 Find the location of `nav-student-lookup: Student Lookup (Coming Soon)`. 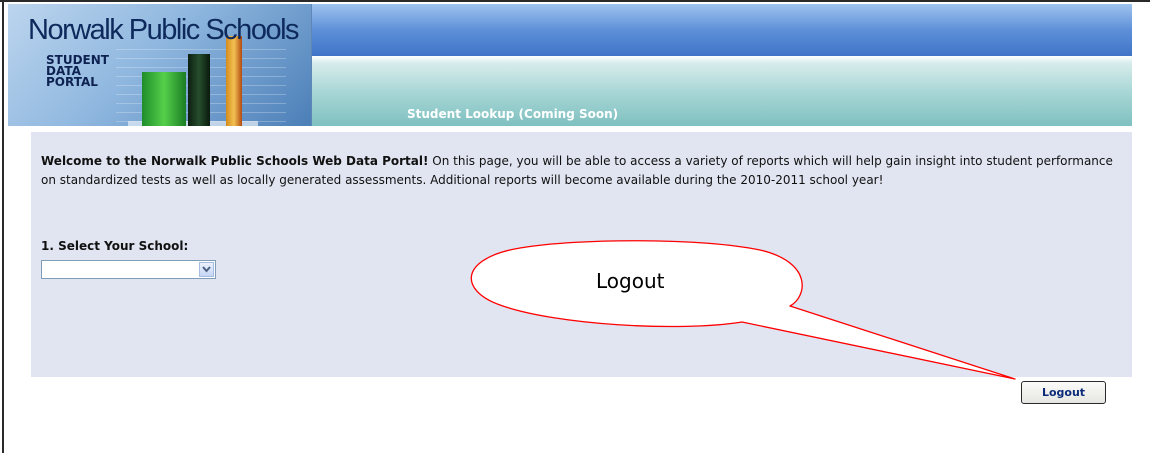

nav-student-lookup: Student Lookup (Coming Soon) is located at coordinates (512, 114).